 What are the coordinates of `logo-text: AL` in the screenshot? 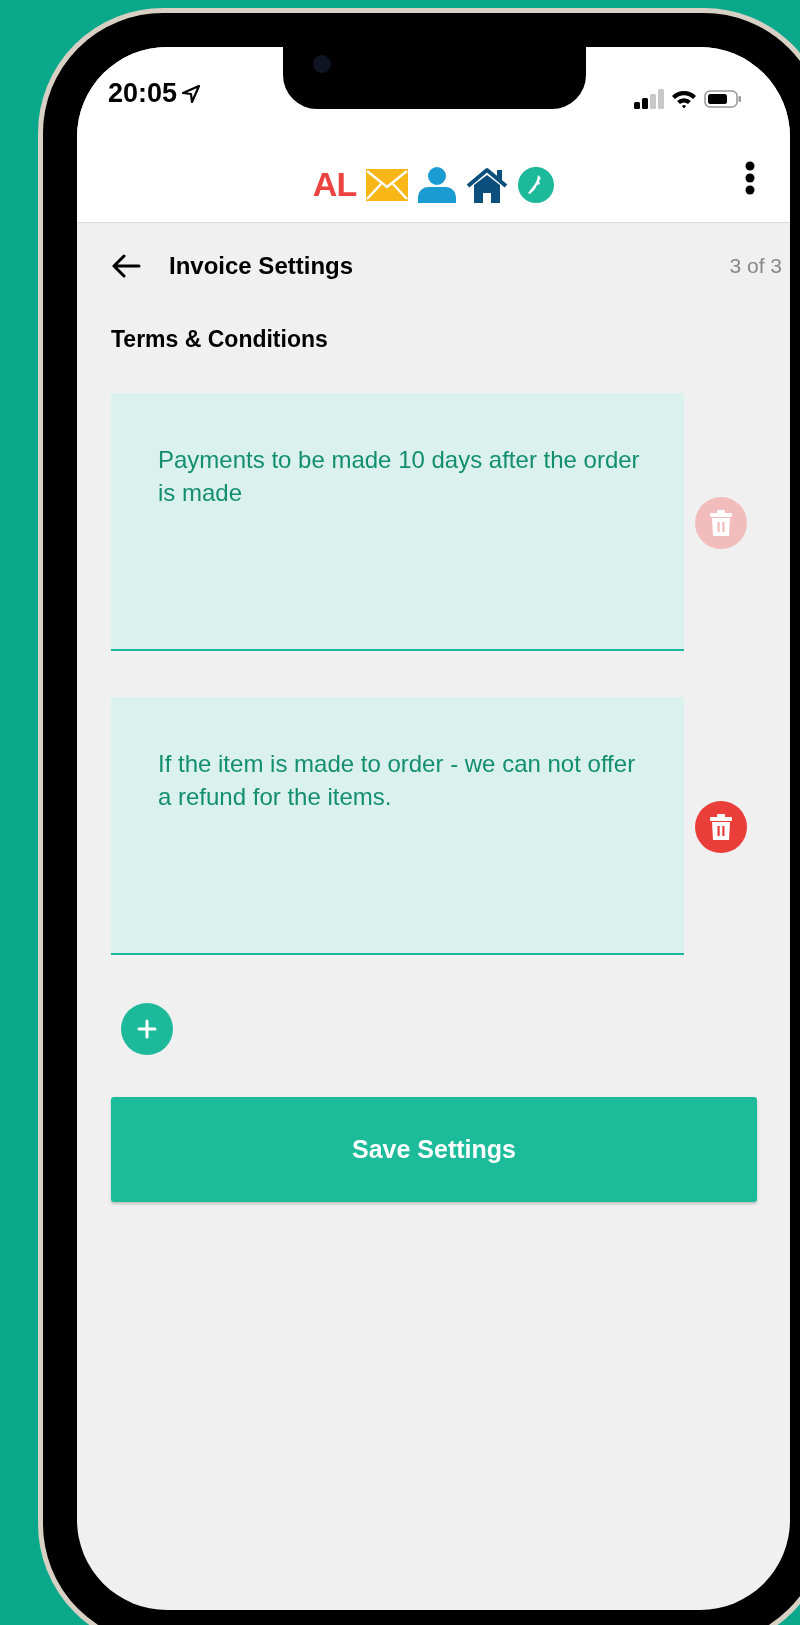 It's located at (334, 184).